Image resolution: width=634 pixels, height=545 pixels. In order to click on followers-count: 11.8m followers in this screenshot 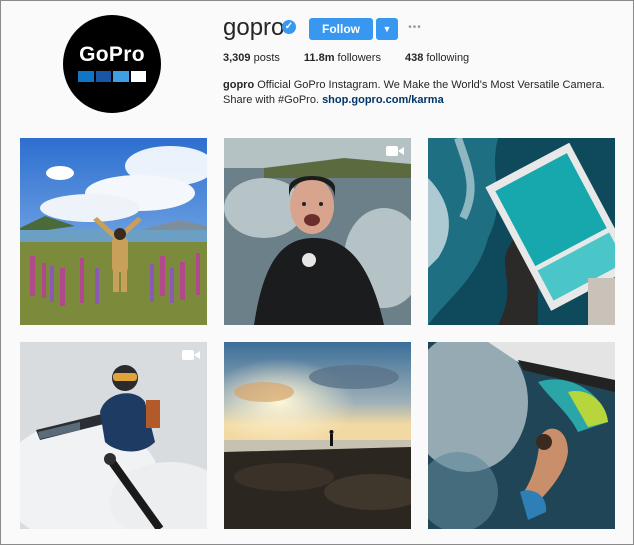, I will do `click(342, 58)`.